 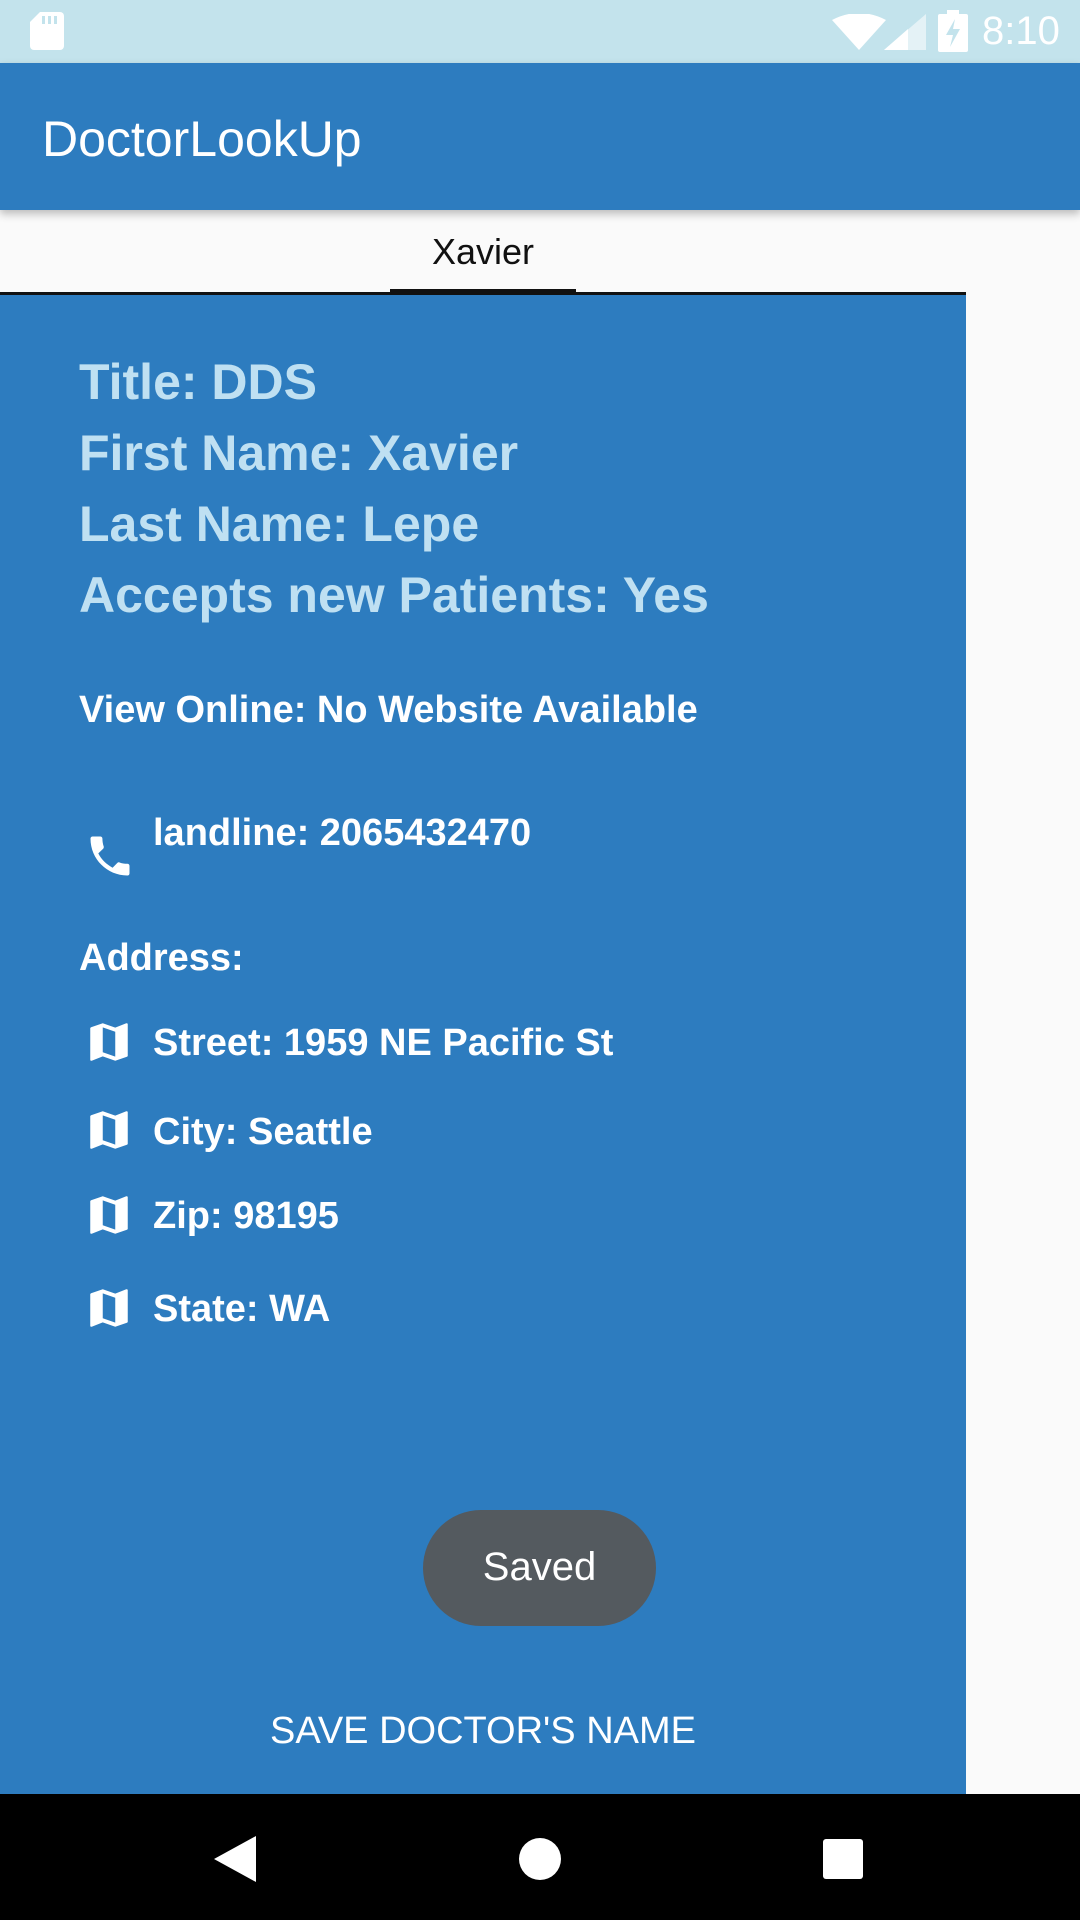 I want to click on tab-xavier: Xavier, so click(x=483, y=252).